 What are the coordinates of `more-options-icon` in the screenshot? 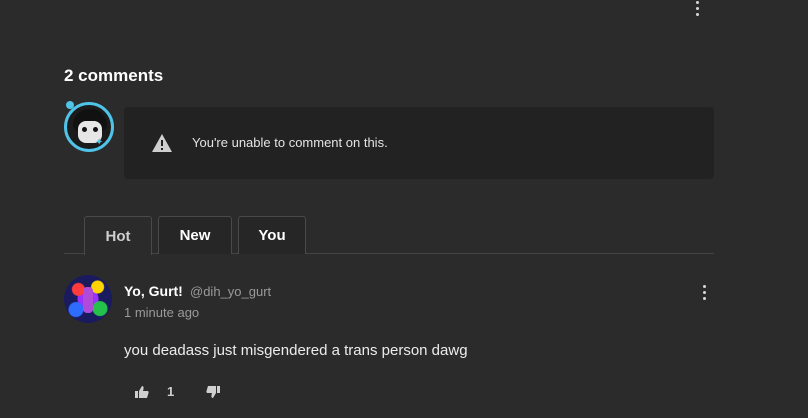 It's located at (697, 8).